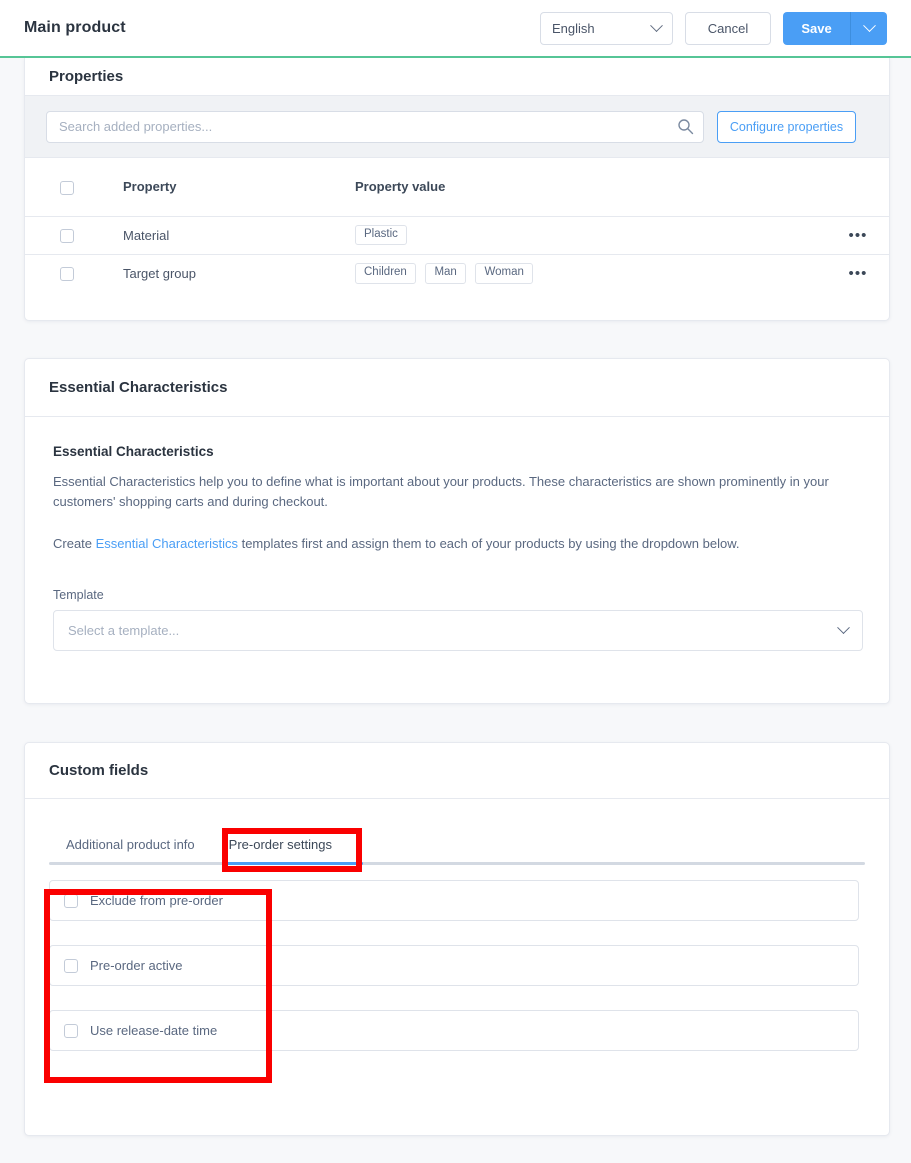 The width and height of the screenshot is (911, 1163). I want to click on tab-additional-product-info: Additional product info, so click(130, 851).